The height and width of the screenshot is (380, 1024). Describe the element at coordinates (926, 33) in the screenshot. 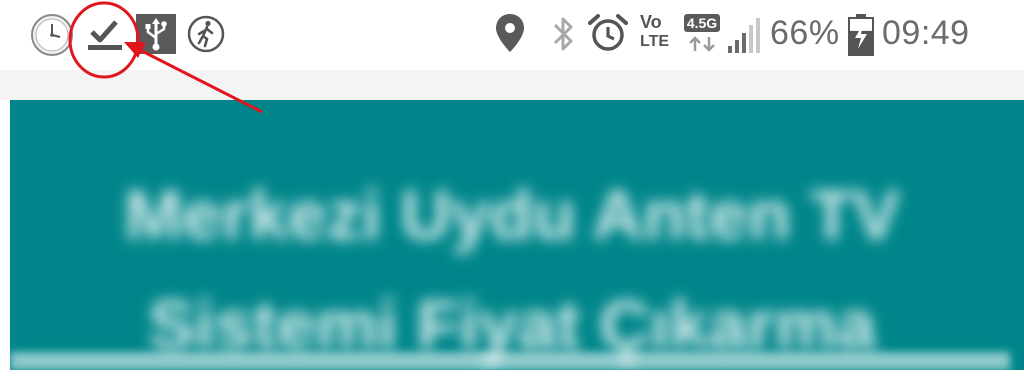

I see `status-time: 09:49` at that location.